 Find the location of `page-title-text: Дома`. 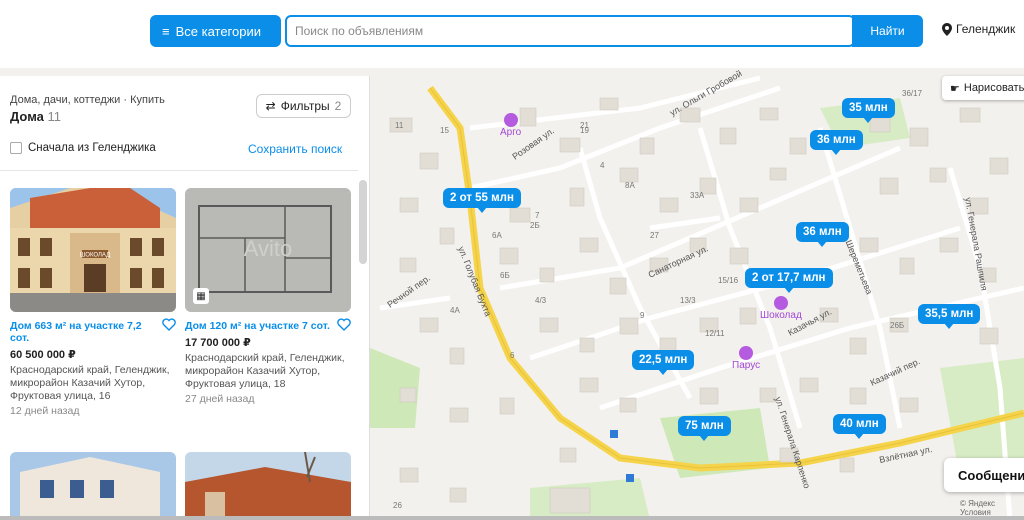

page-title-text: Дома is located at coordinates (27, 116).